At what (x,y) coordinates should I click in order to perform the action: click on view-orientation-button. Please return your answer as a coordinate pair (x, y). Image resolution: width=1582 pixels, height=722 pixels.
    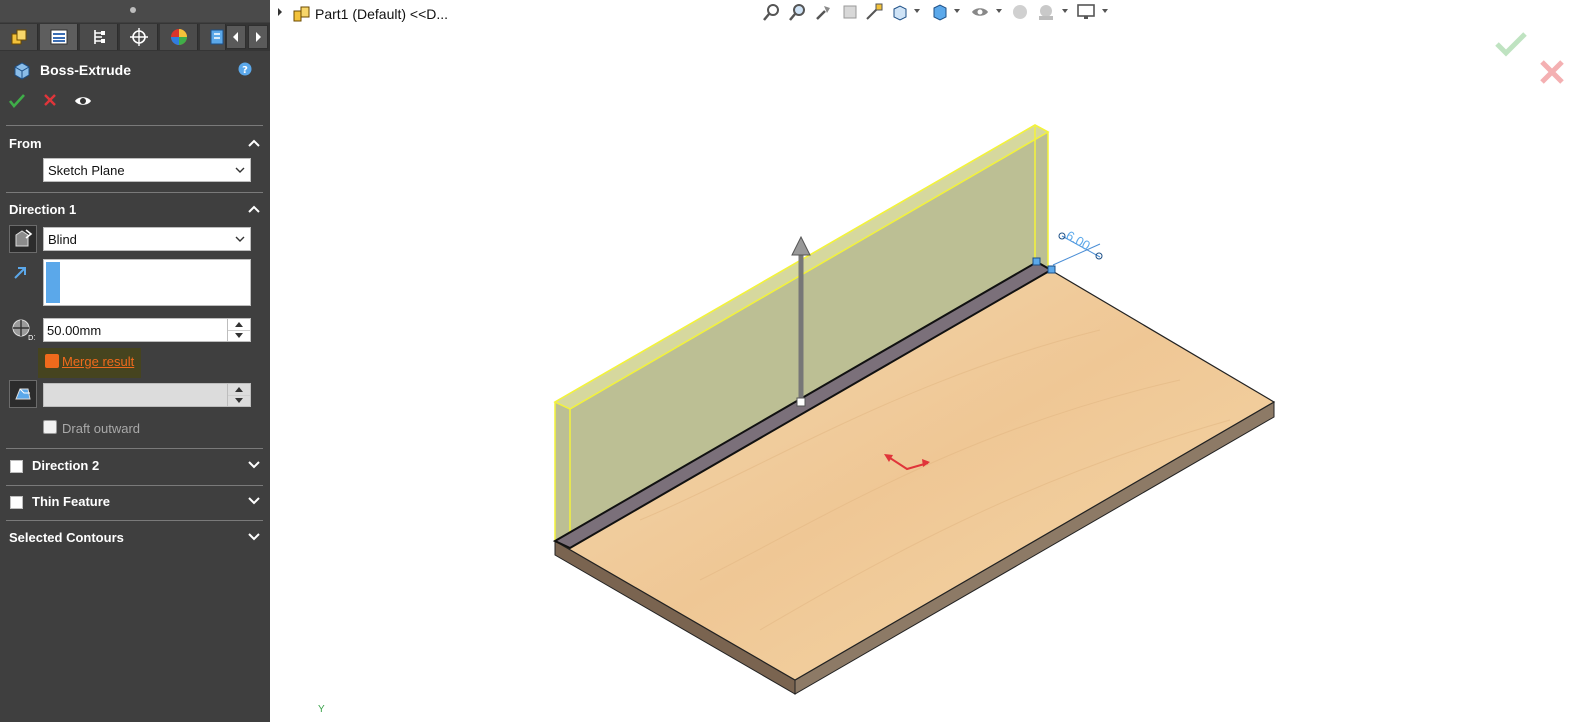
    Looking at the image, I should click on (900, 12).